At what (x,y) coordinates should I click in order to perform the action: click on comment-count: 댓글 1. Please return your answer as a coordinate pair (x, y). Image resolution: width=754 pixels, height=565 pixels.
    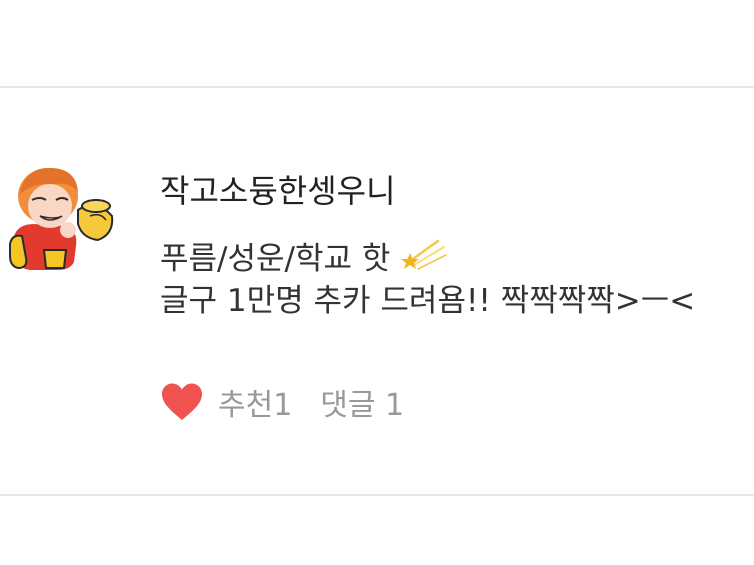
    Looking at the image, I should click on (362, 402).